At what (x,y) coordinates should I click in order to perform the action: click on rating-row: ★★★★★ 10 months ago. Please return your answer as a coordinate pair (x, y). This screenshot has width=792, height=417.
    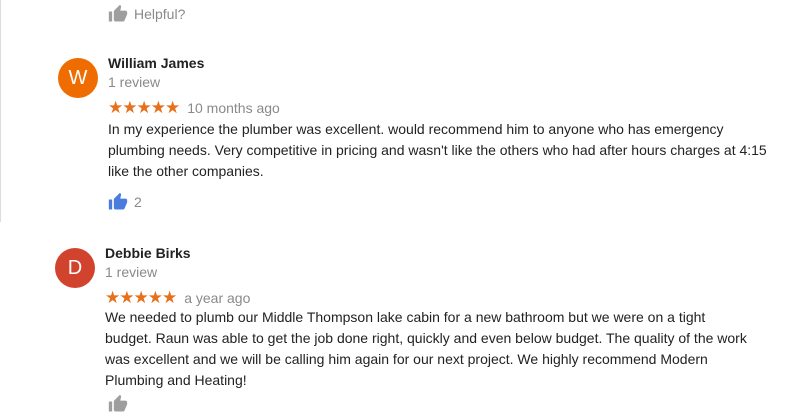
    Looking at the image, I should click on (194, 108).